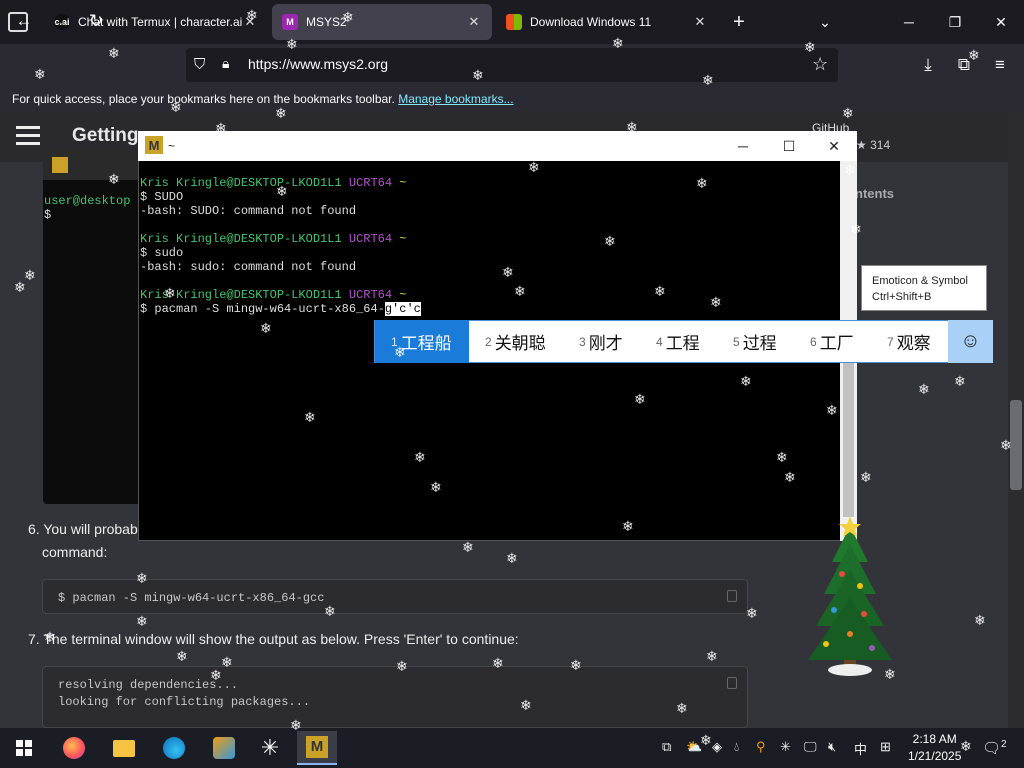  Describe the element at coordinates (860, 748) in the screenshot. I see `ime-language-indicator: 中` at that location.